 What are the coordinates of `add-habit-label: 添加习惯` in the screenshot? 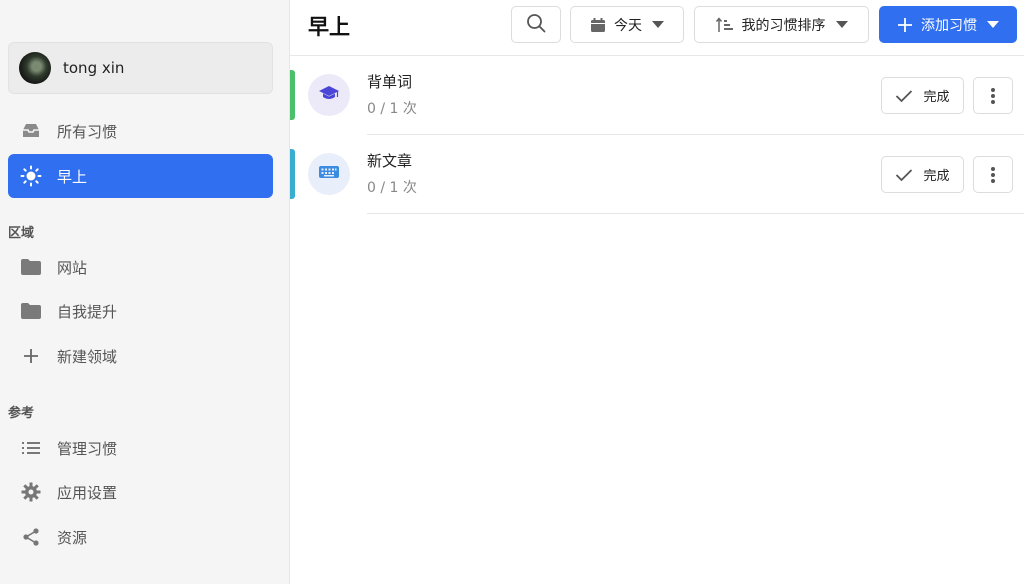 It's located at (949, 25).